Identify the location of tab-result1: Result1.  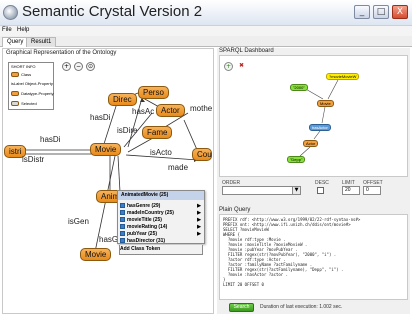
(41, 42).